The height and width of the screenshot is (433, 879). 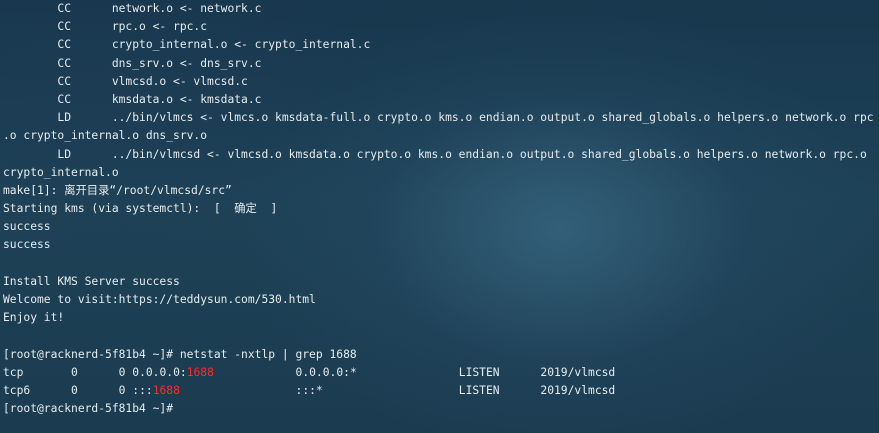 What do you see at coordinates (132, 63) in the screenshot?
I see `output-line: CC dns_srv.o <- dns_srv.c` at bounding box center [132, 63].